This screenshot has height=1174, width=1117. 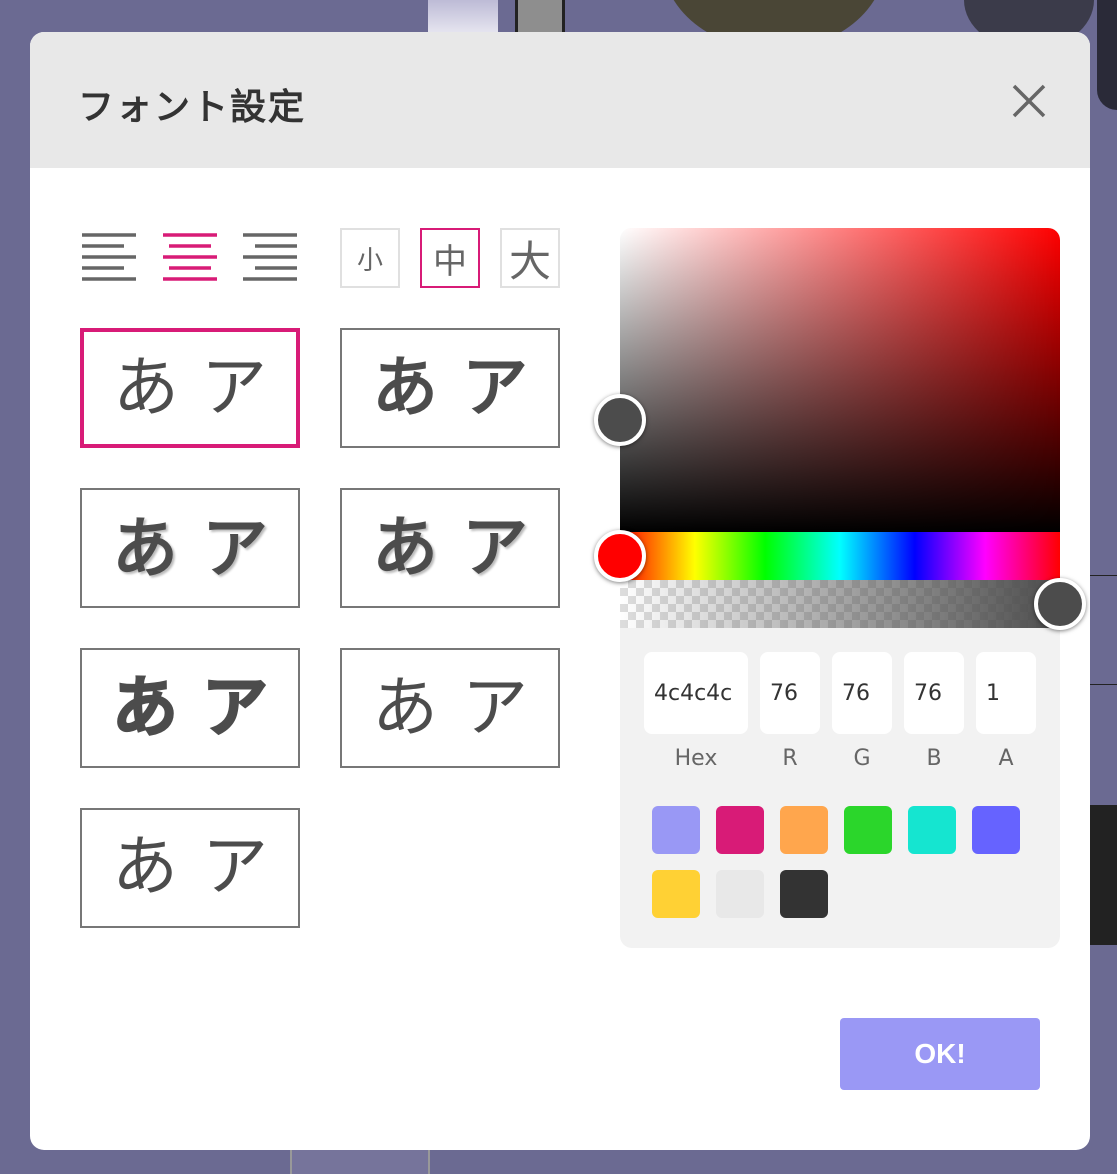 I want to click on saturation-value-handle, so click(x=620, y=420).